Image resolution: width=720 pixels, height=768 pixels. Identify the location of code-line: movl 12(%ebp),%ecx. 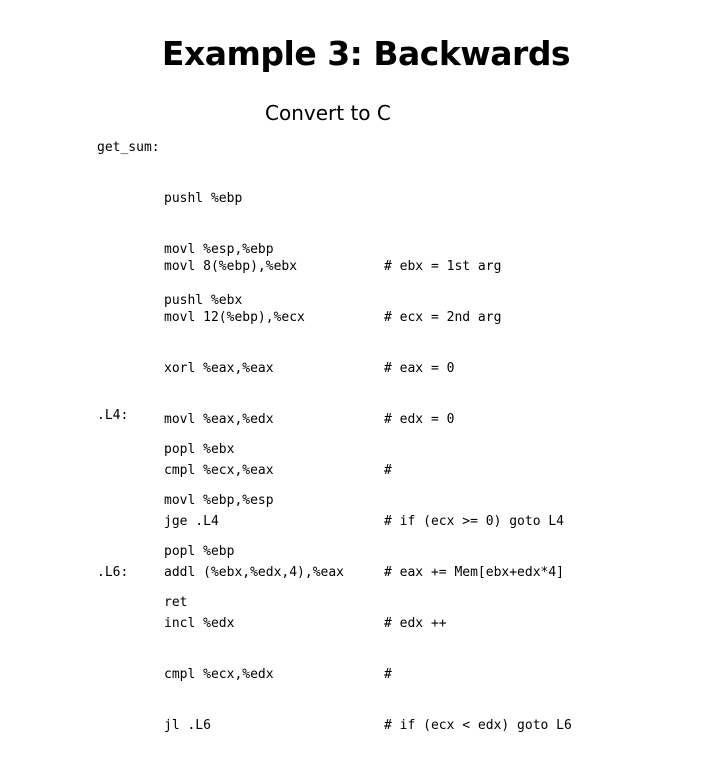
(234, 317).